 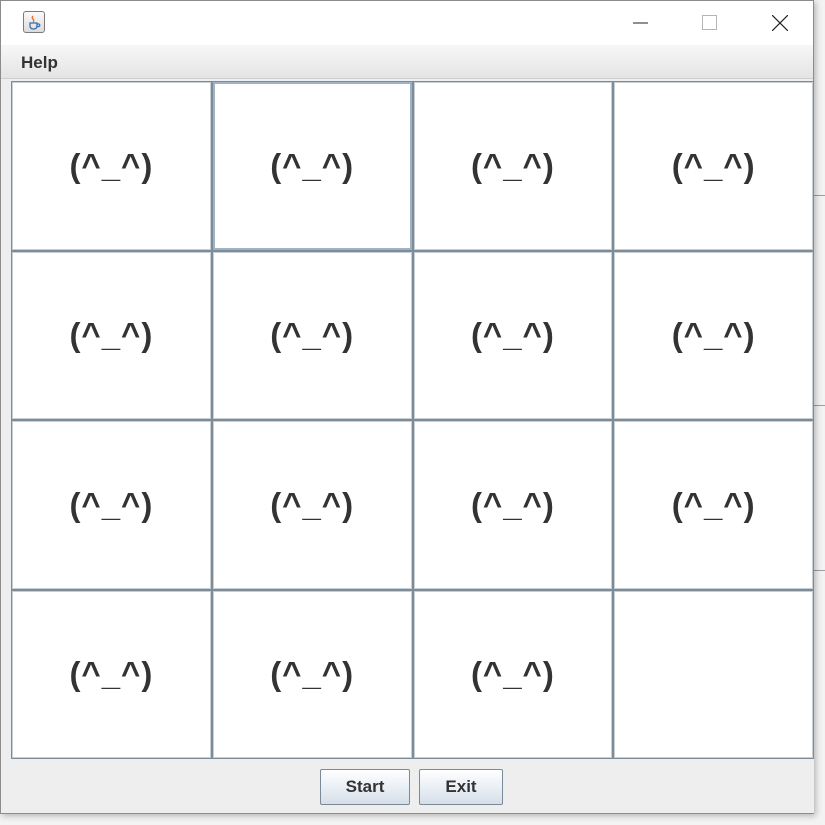 I want to click on maximize-icon, so click(x=709, y=22).